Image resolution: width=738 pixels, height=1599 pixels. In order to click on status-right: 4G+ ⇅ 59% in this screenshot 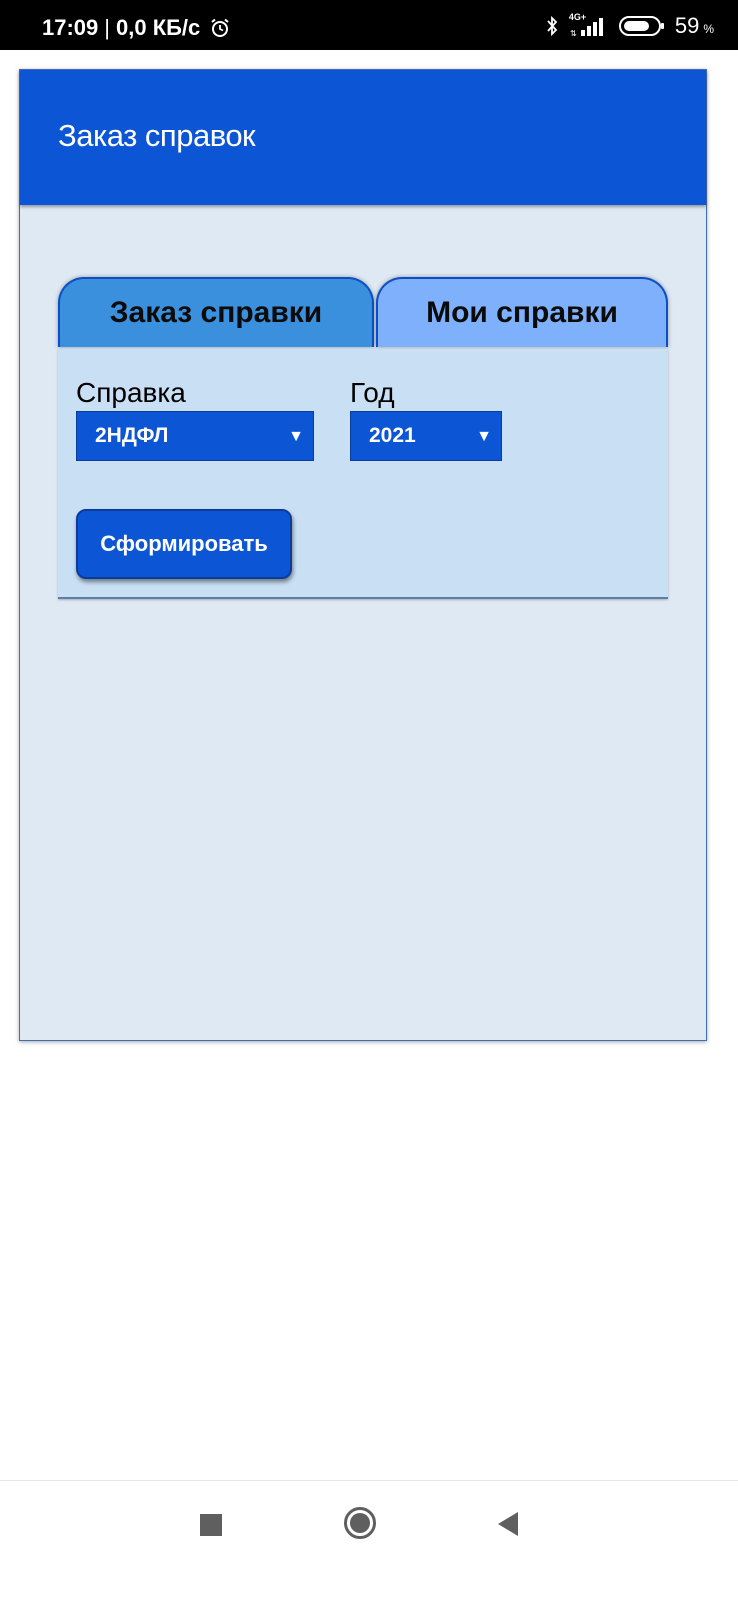, I will do `click(629, 25)`.